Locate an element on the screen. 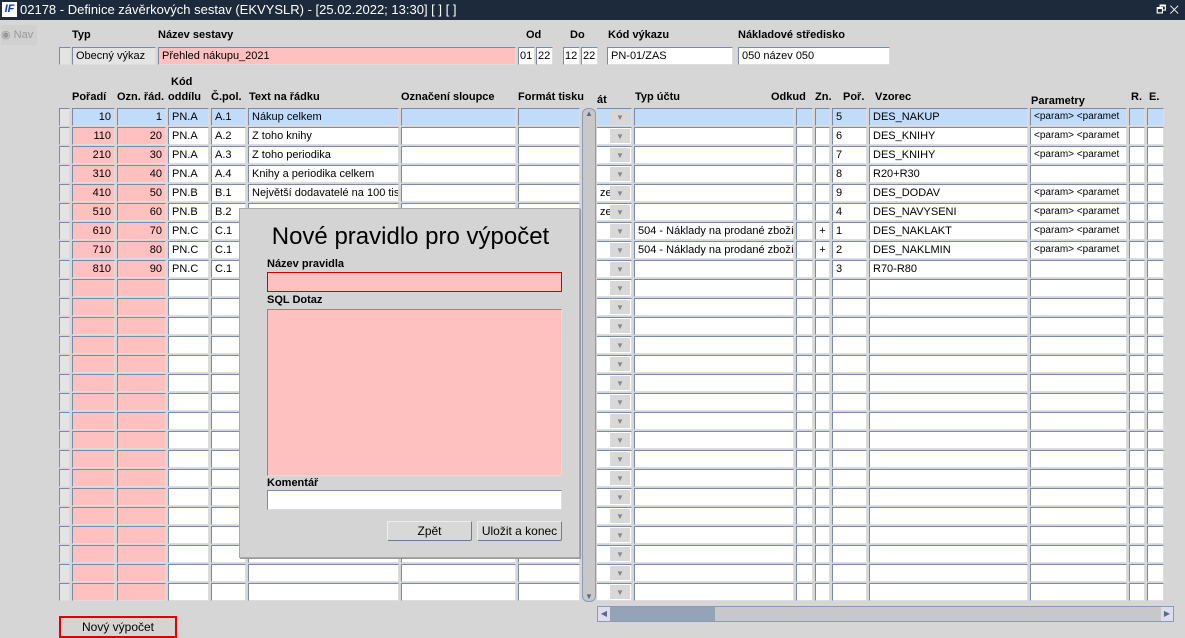 The image size is (1185, 638). cell-poradi: 210 is located at coordinates (93, 155).